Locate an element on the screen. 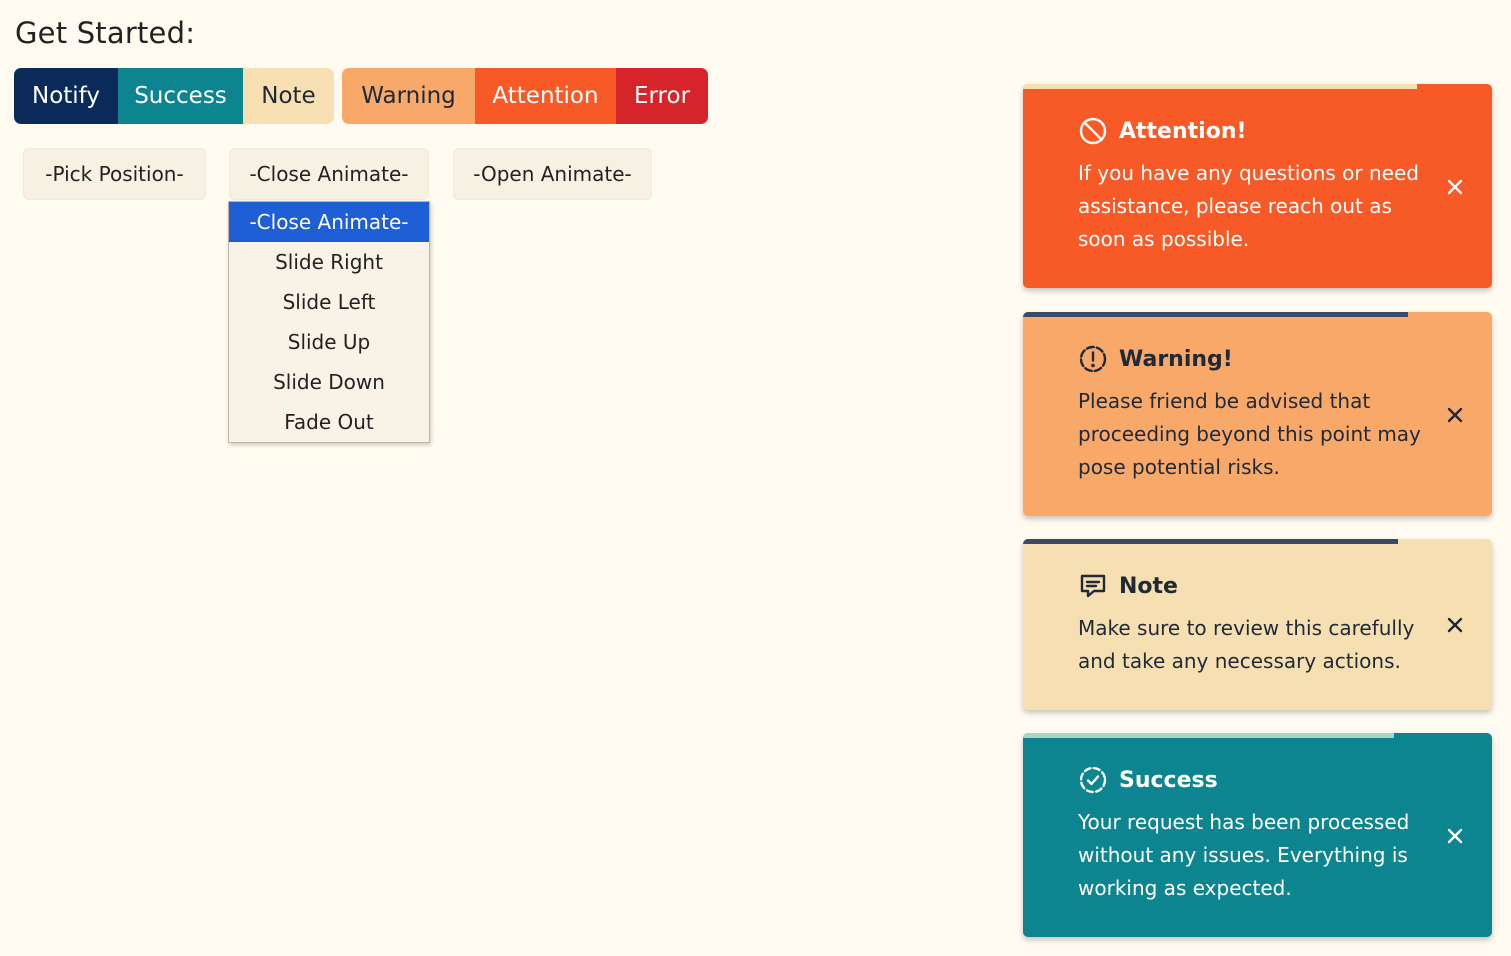  notify-button-group-alerts: Warning Attention Error is located at coordinates (525, 96).